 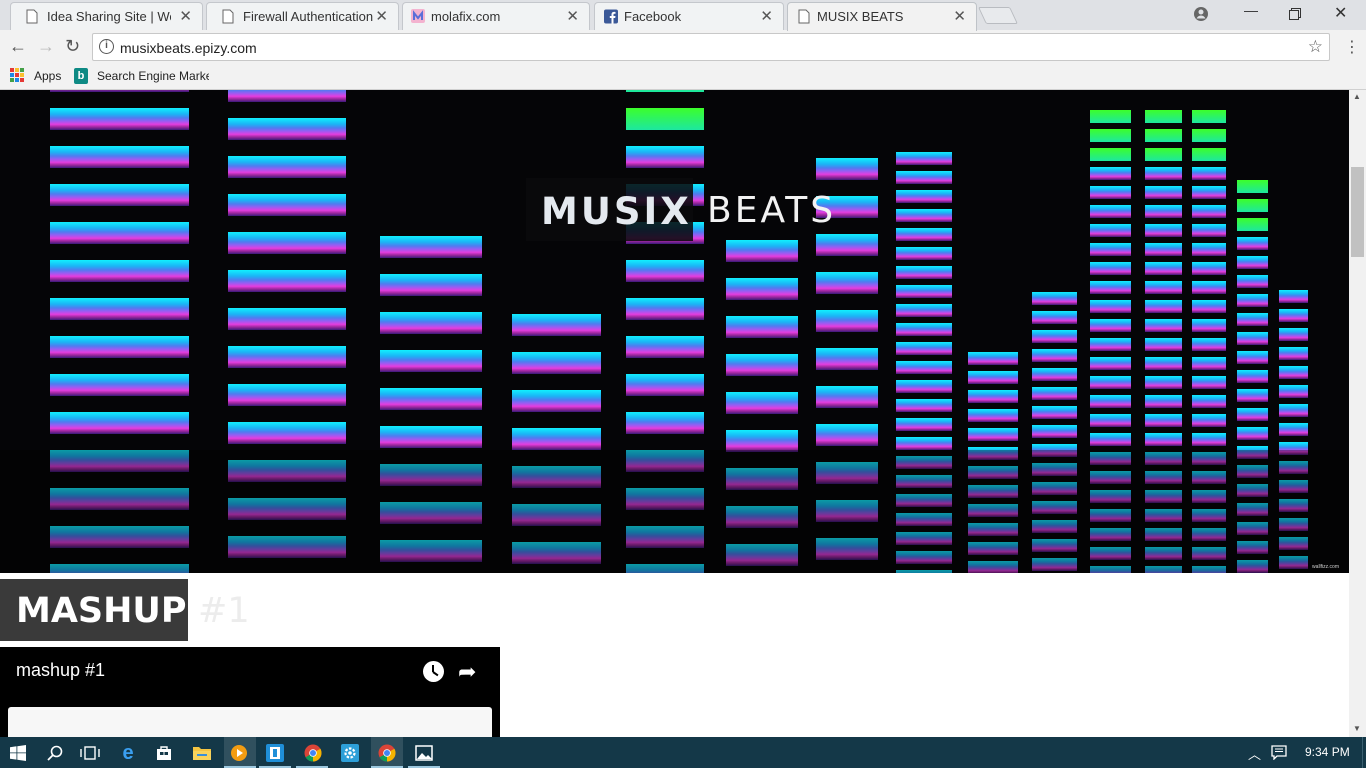 I want to click on restore-icon, so click(x=1295, y=14).